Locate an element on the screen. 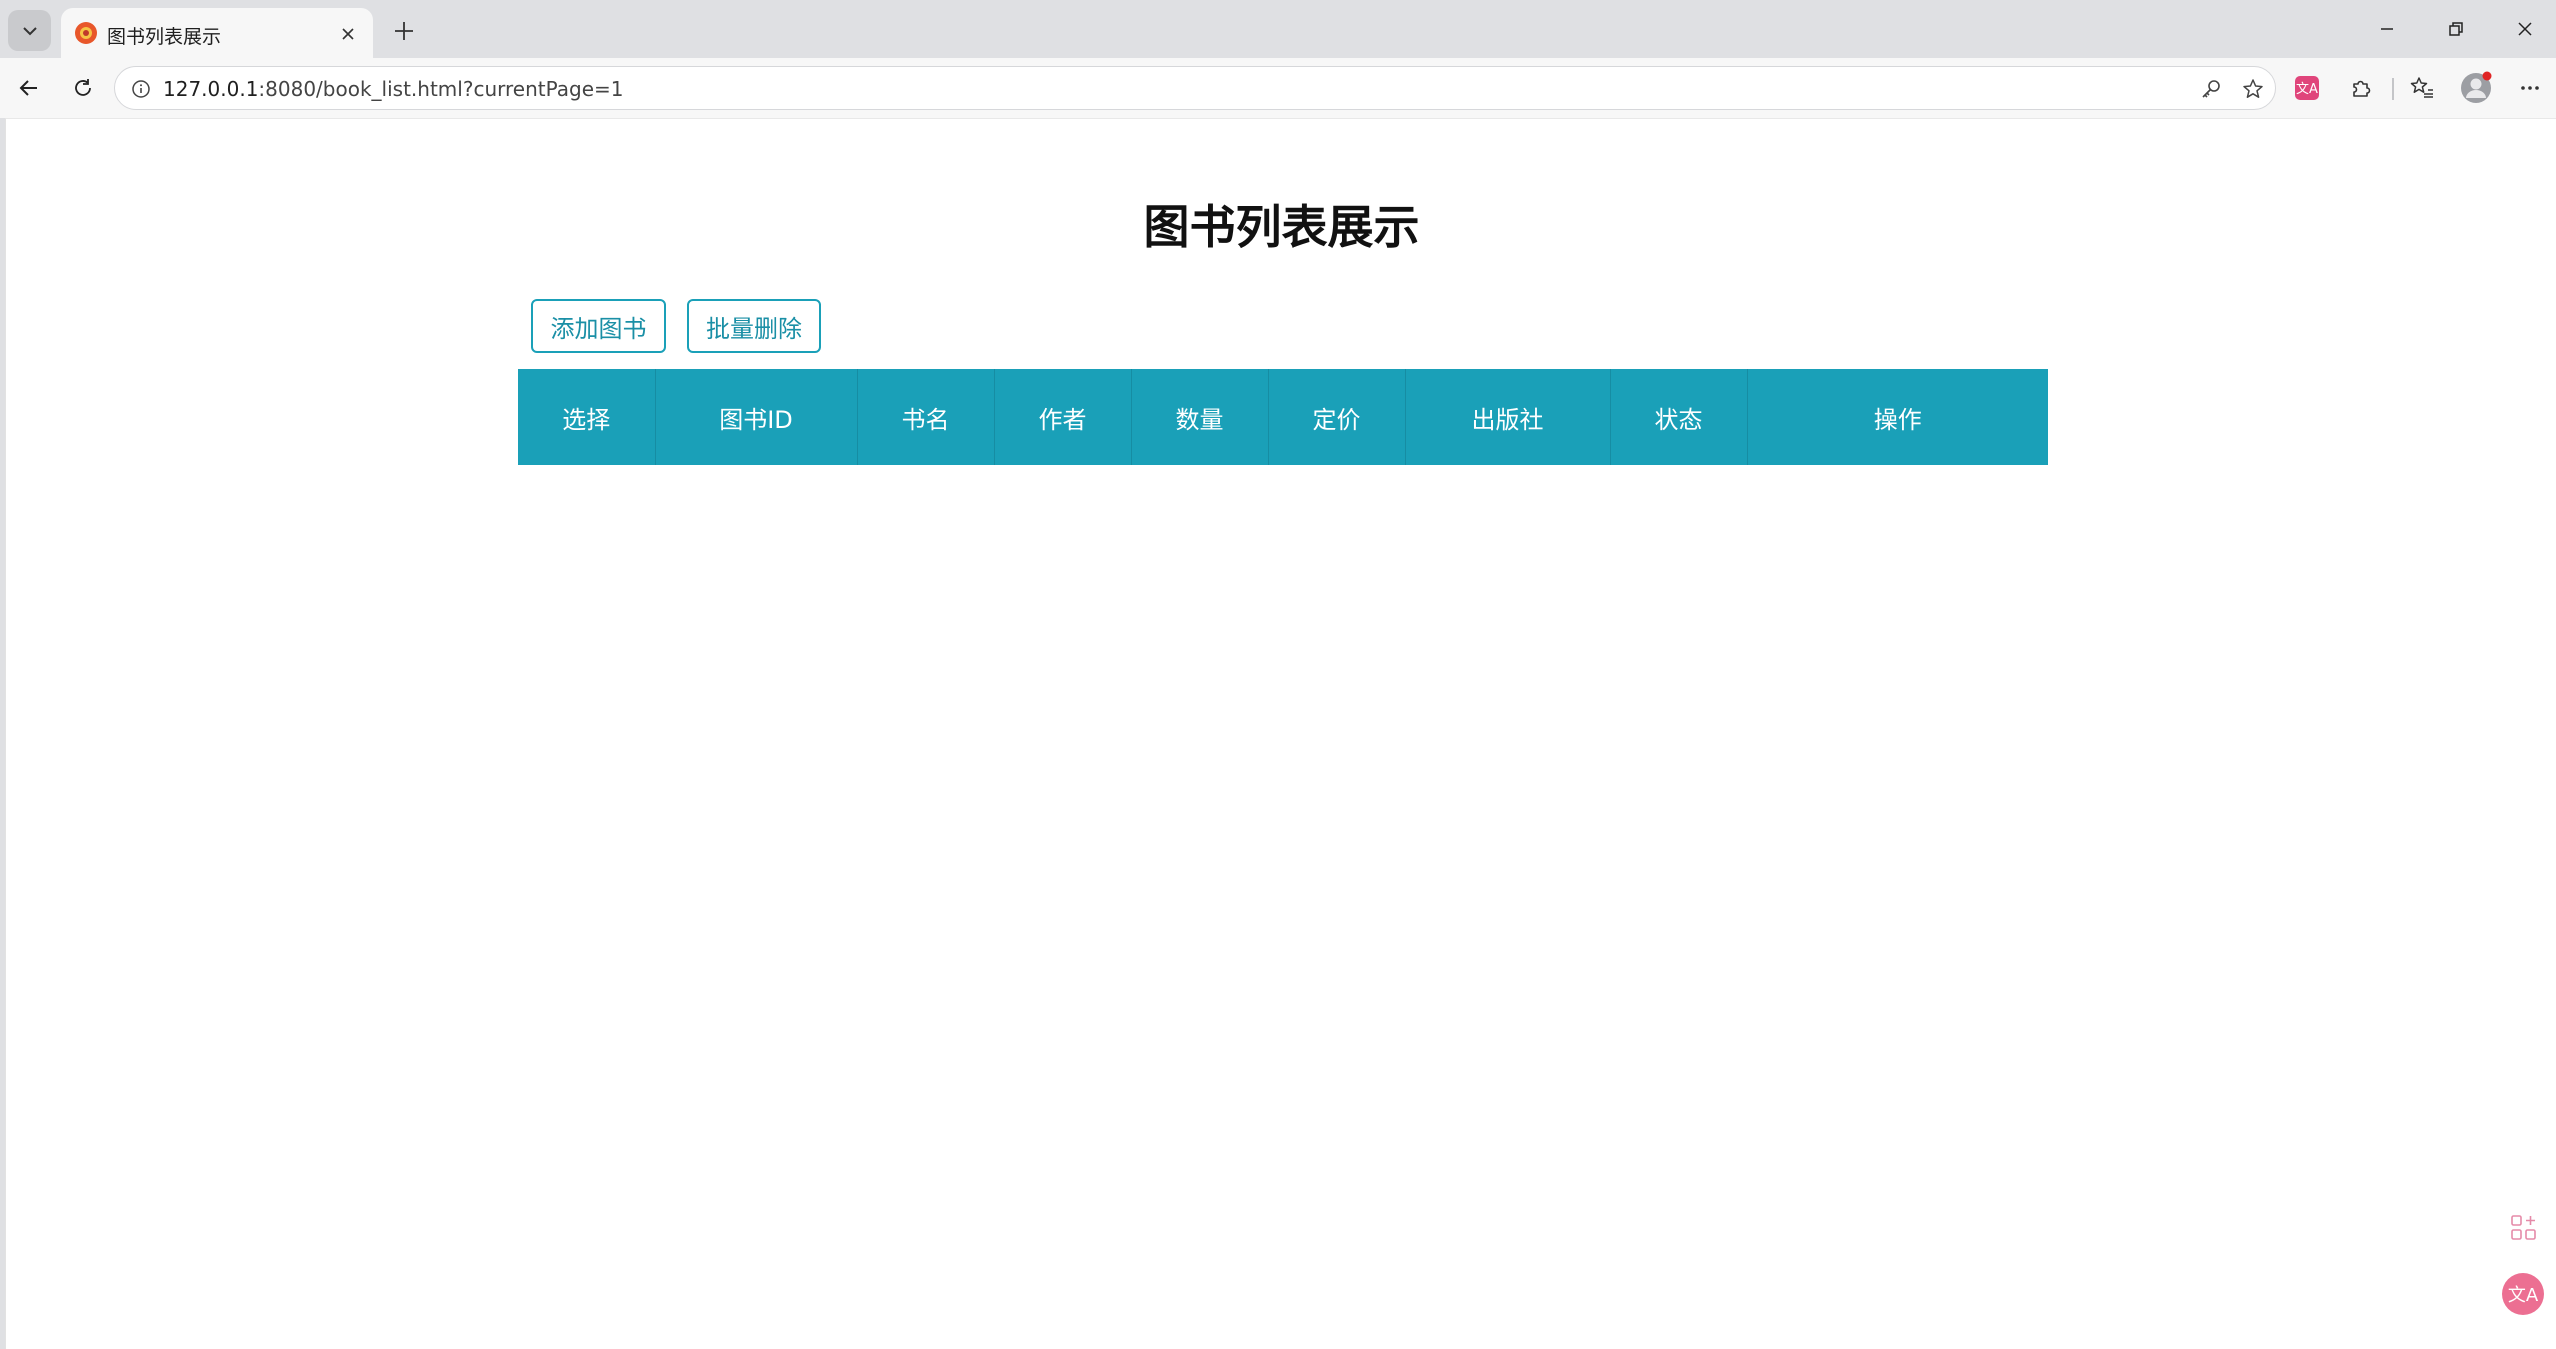 The height and width of the screenshot is (1349, 2556). back-icon is located at coordinates (28, 88).